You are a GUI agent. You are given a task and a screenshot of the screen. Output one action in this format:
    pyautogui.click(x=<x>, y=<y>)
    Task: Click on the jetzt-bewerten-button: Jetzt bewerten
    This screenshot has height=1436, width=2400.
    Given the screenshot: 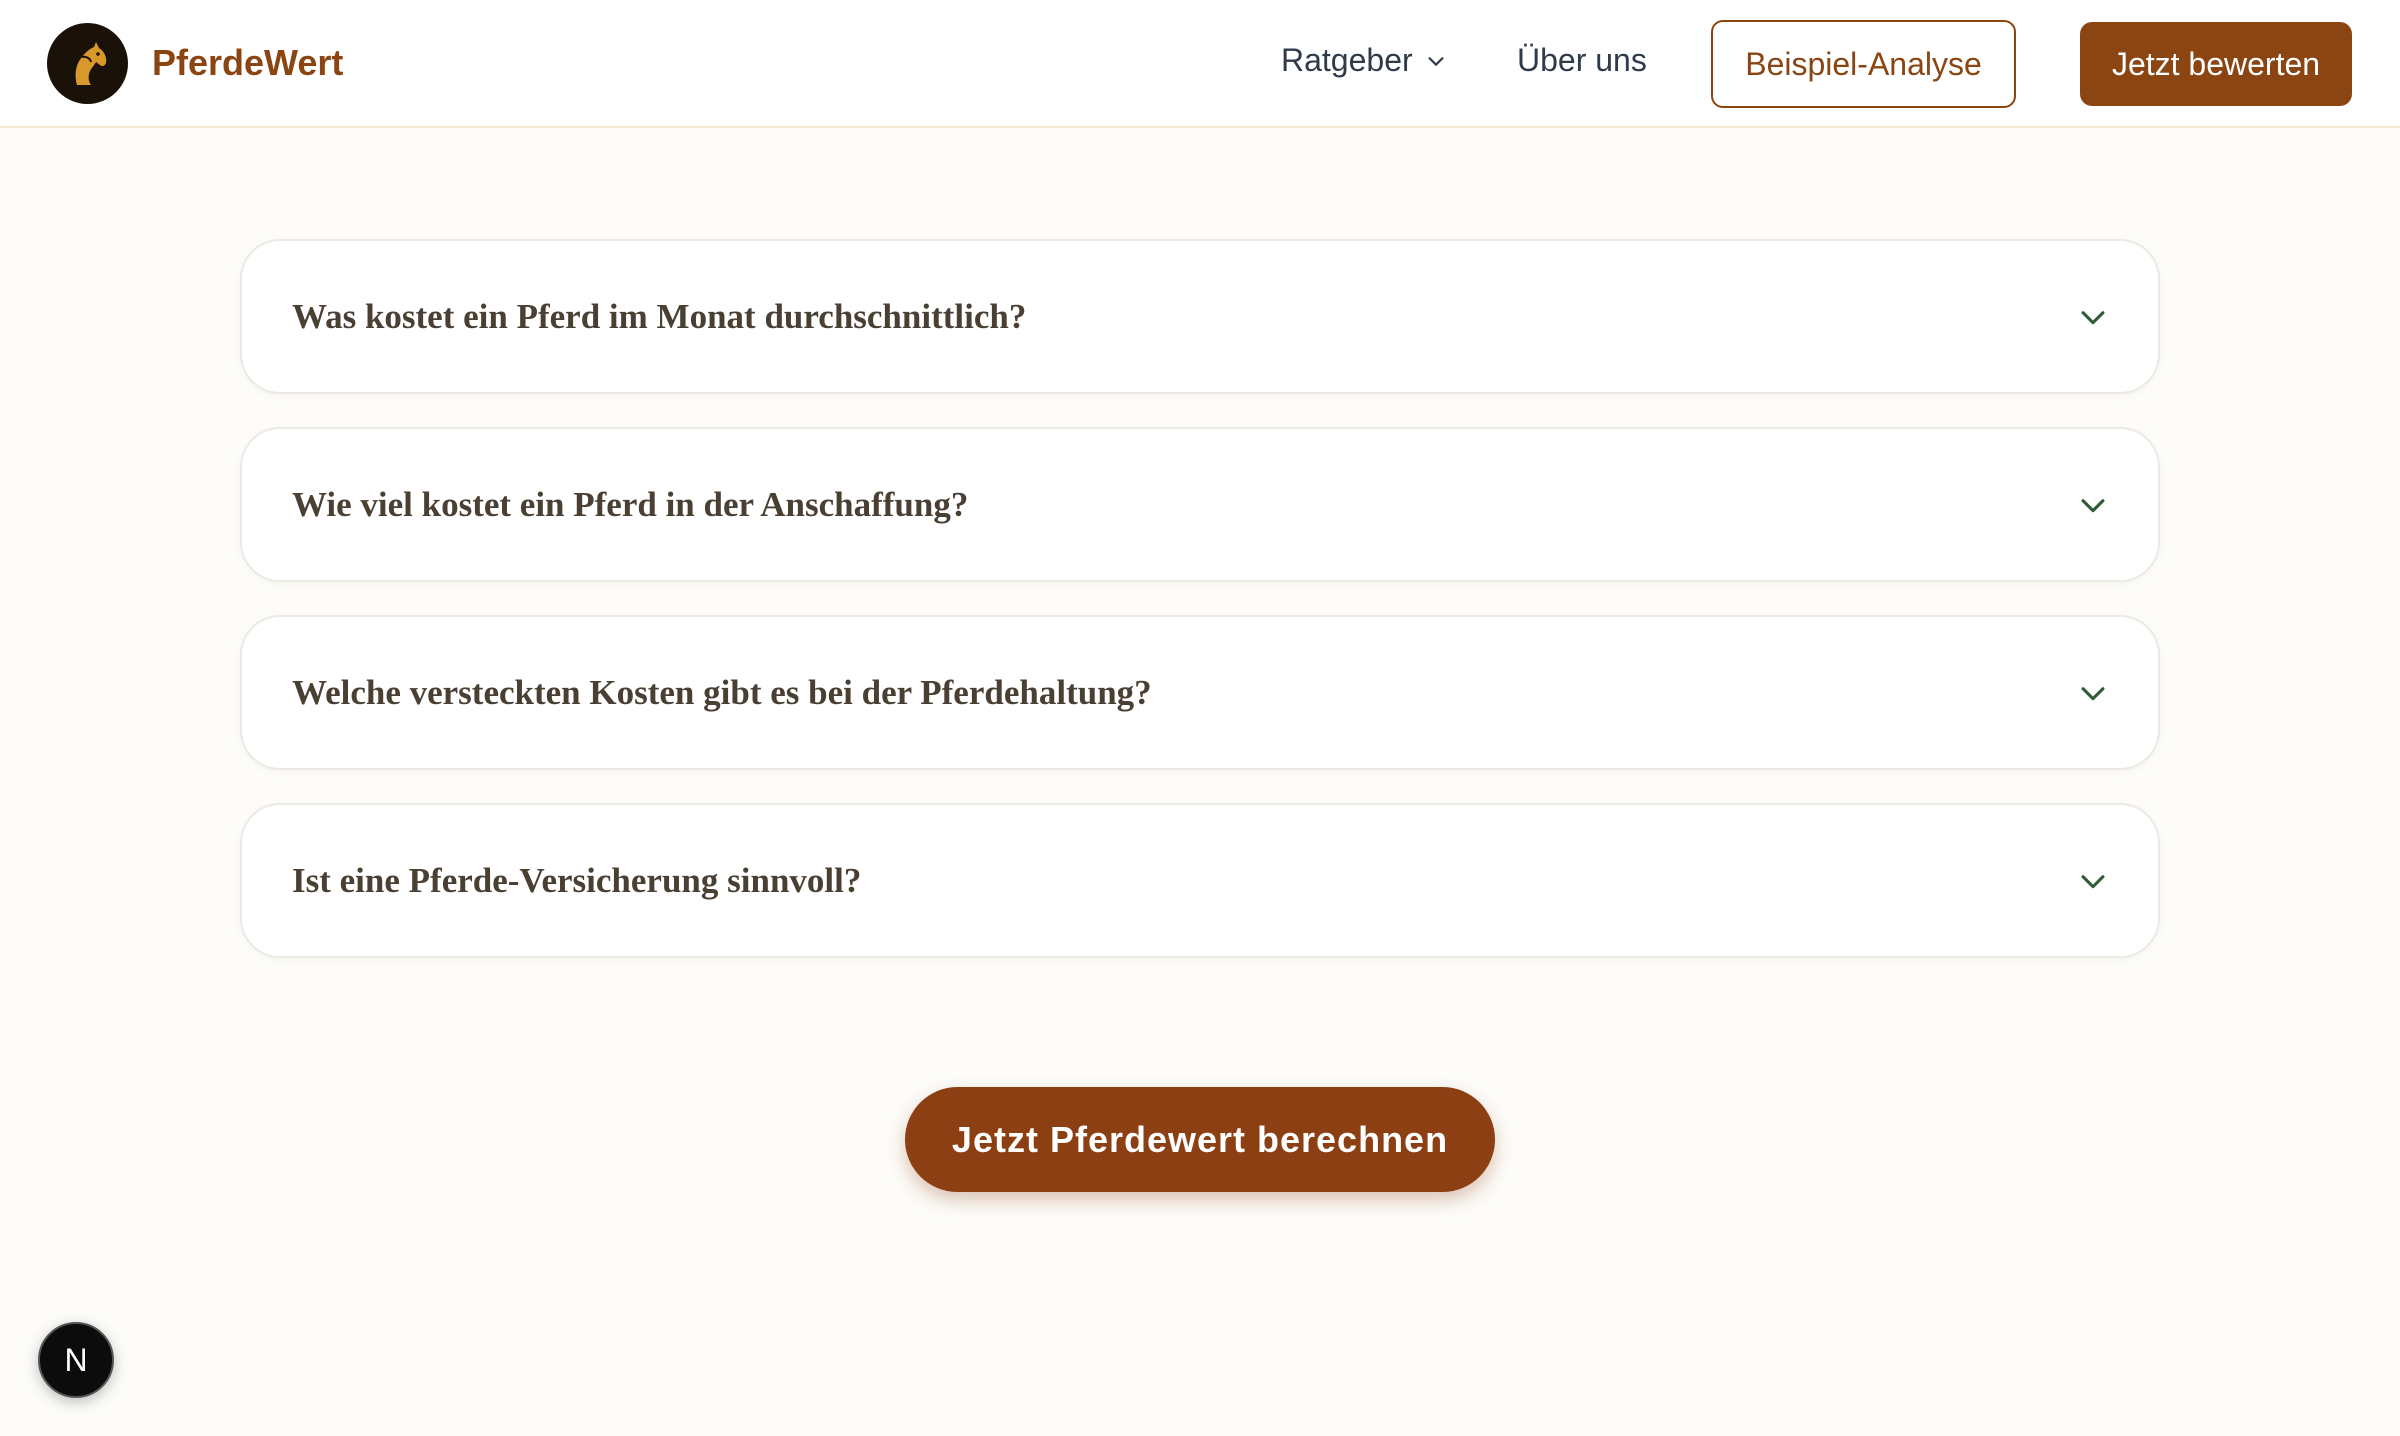 What is the action you would take?
    pyautogui.click(x=2216, y=64)
    